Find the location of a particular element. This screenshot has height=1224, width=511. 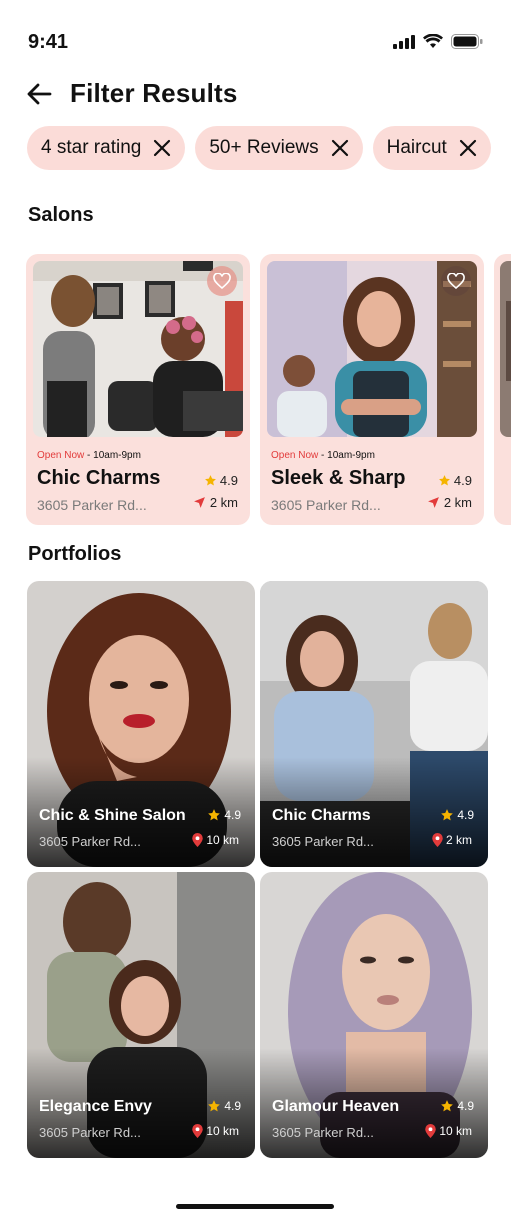

status-time: 9:41 is located at coordinates (48, 42).